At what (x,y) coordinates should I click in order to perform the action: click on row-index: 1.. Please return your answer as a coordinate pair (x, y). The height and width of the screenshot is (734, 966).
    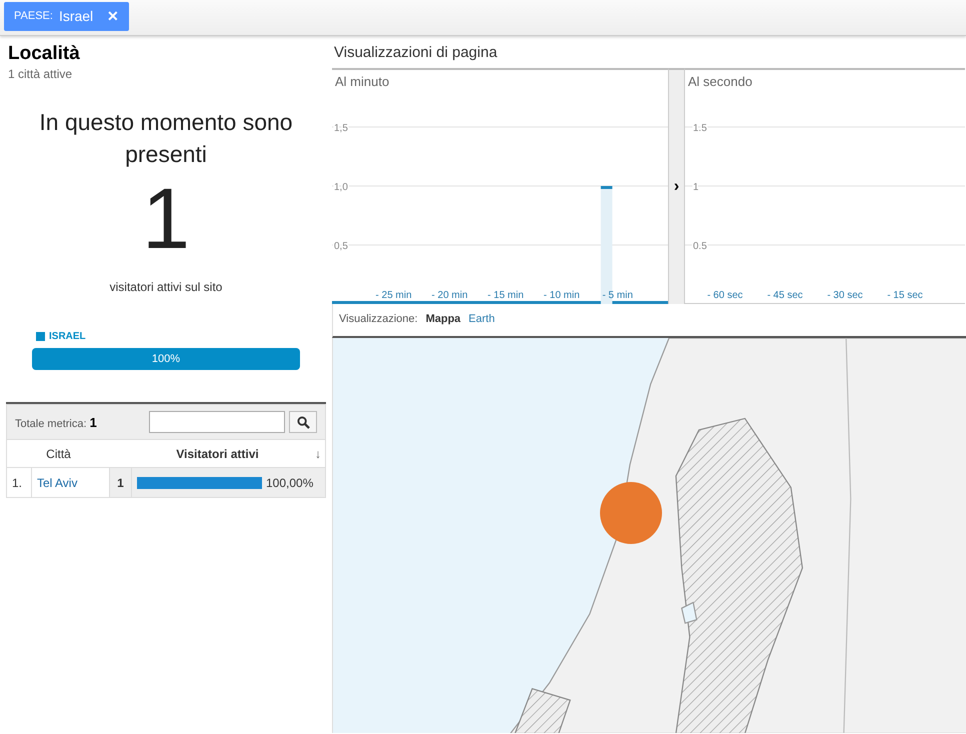
    Looking at the image, I should click on (19, 483).